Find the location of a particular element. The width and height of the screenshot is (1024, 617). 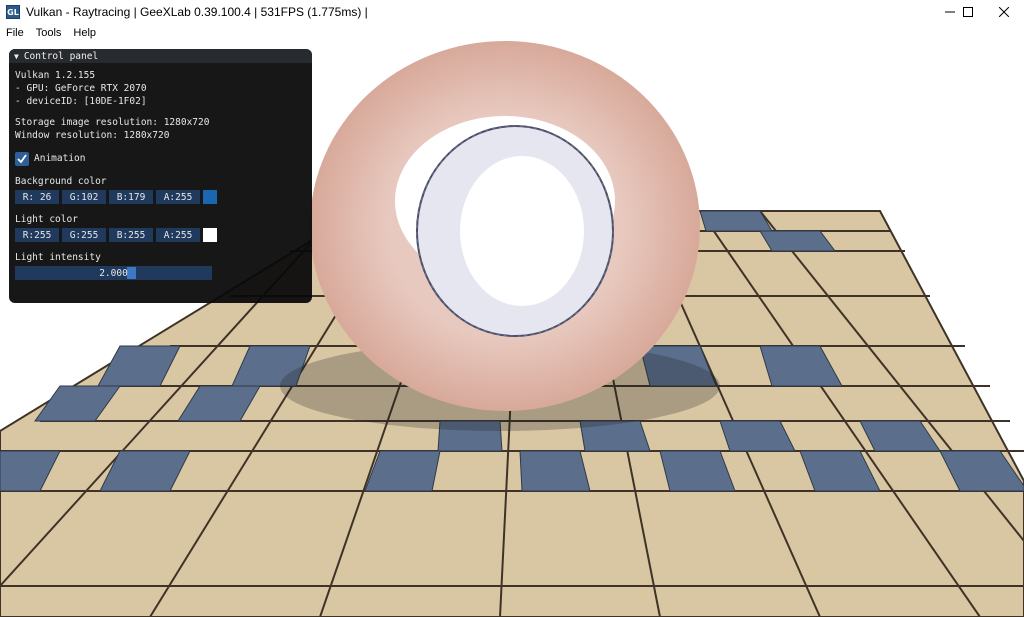

light-color-fields: R:255 G:255 B:255 A:255 is located at coordinates (116, 235).